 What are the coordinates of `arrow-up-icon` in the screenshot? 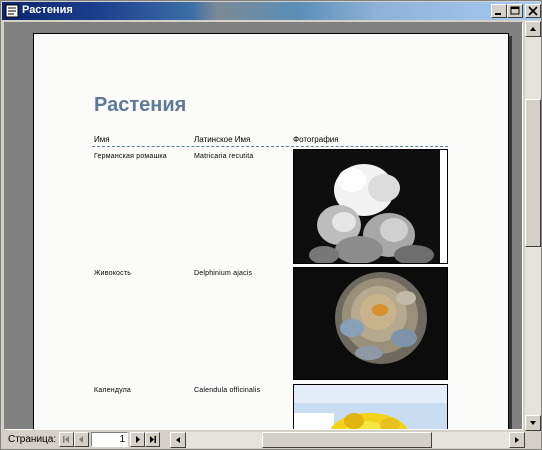 It's located at (533, 29).